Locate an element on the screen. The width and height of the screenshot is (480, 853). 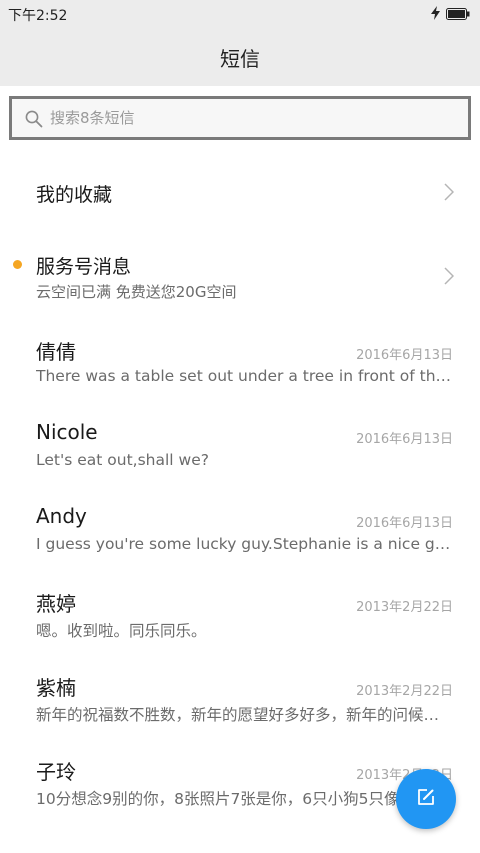
contact-name: 紫楠 is located at coordinates (56, 688).